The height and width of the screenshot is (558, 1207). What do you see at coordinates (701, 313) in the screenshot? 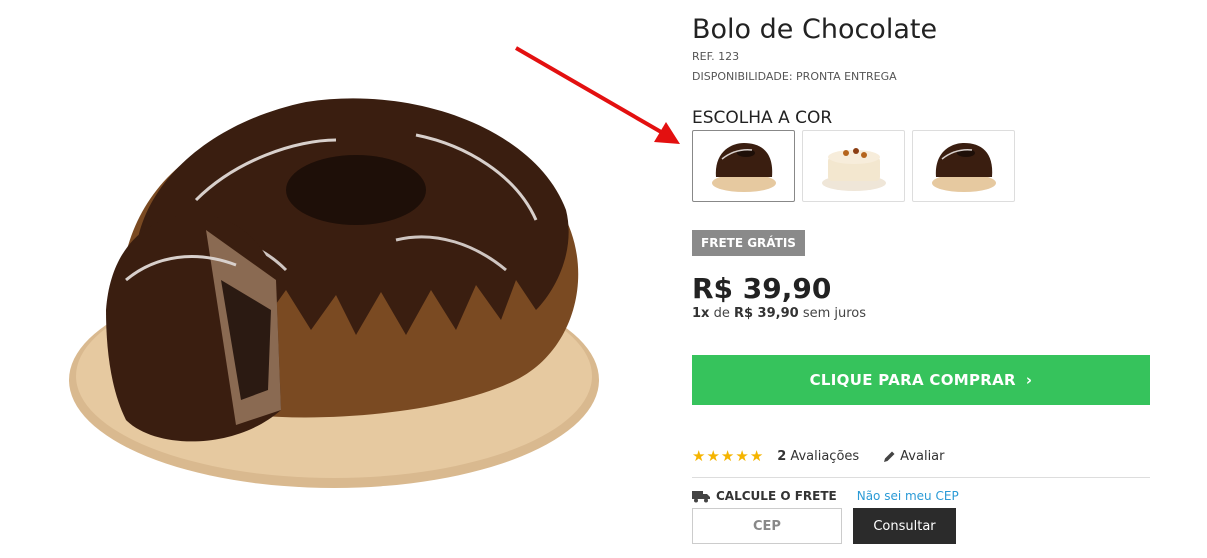
I see `installments-count: 1x` at bounding box center [701, 313].